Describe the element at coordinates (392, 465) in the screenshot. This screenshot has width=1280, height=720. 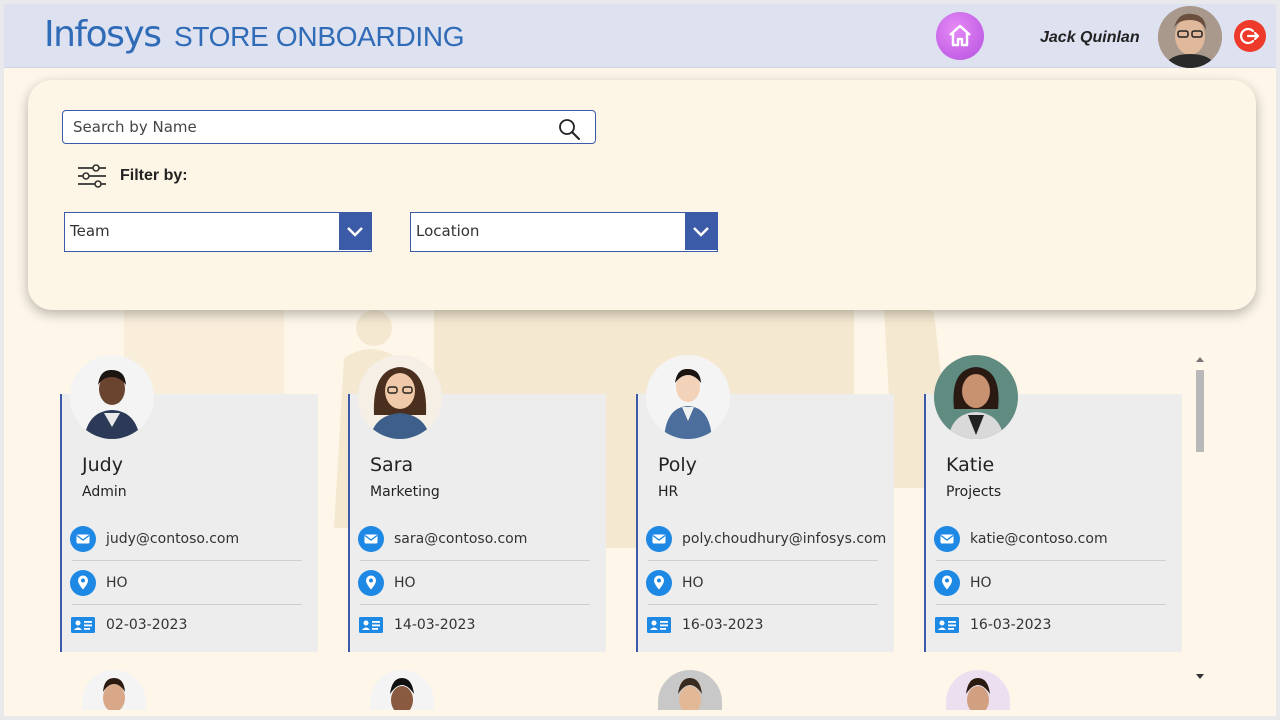
I see `employee-name: Sara` at that location.